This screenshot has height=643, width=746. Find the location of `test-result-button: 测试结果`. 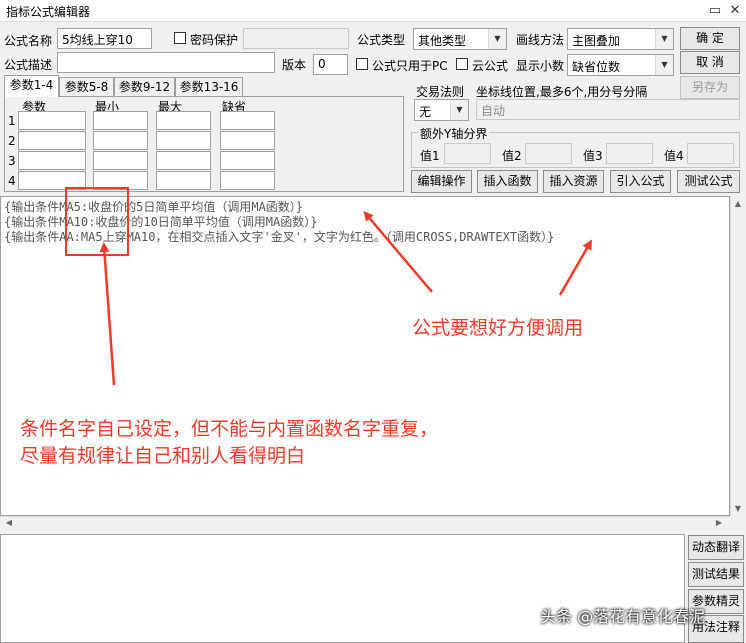

test-result-button: 测试结果 is located at coordinates (716, 574).